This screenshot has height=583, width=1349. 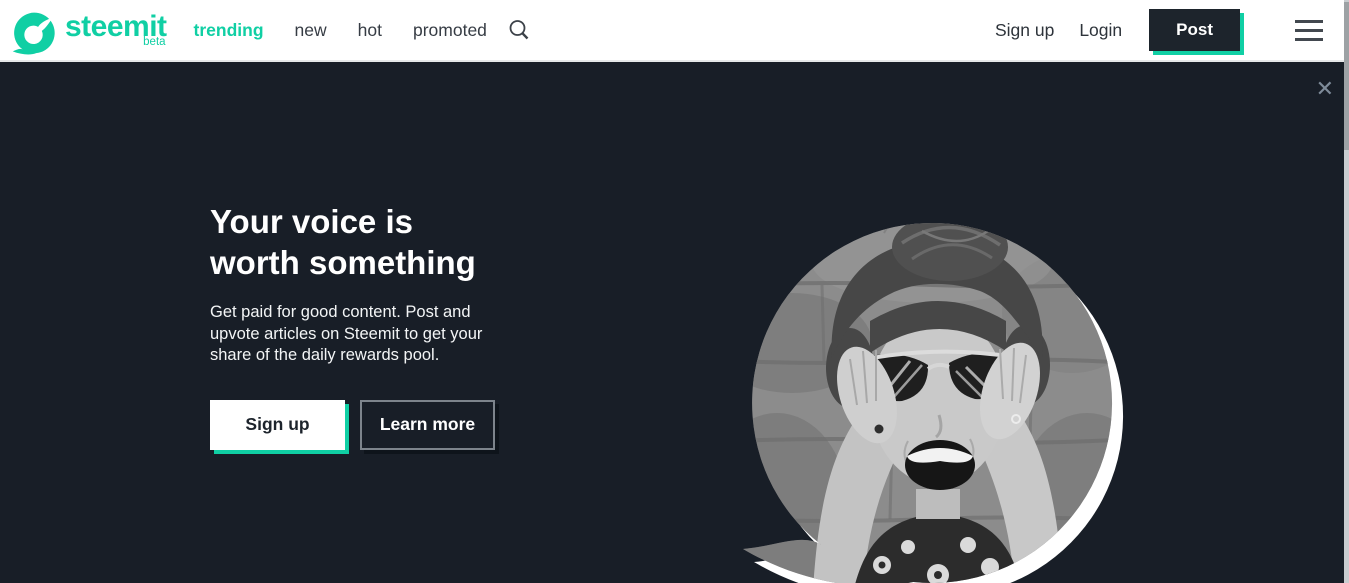 I want to click on page-scrollbar, so click(x=1346, y=291).